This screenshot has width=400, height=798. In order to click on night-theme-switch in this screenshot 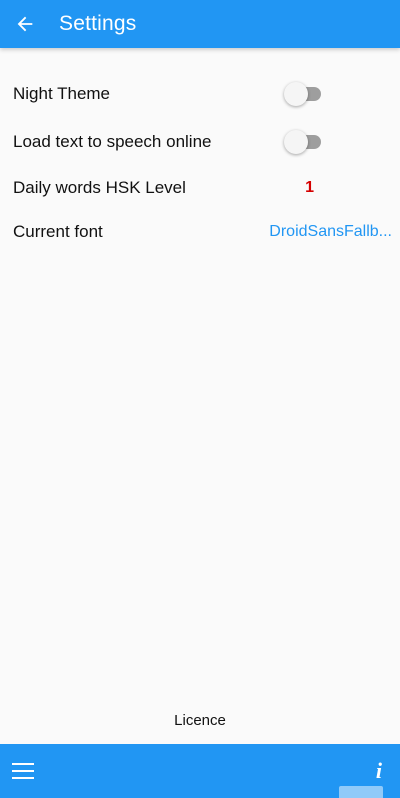, I will do `click(303, 94)`.